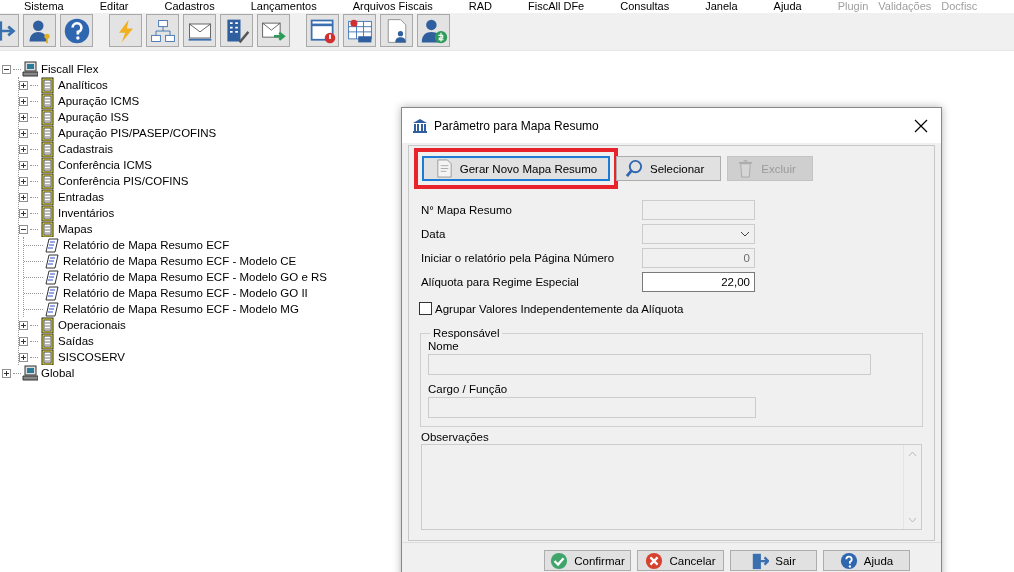 This screenshot has height=572, width=1014. What do you see at coordinates (587, 560) in the screenshot?
I see `dialog-button: Confirmar` at bounding box center [587, 560].